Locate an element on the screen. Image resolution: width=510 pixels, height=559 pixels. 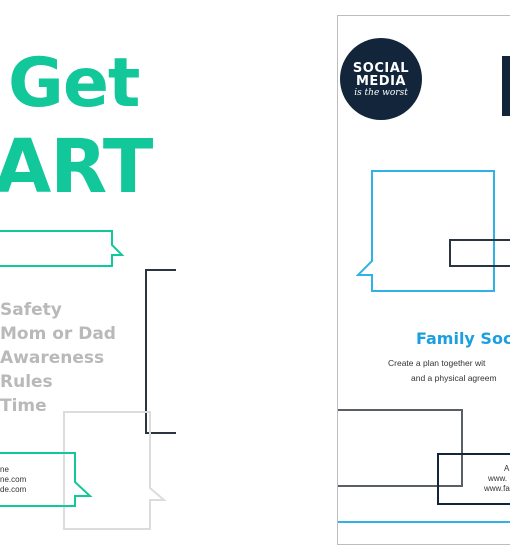
right-footer-line: www.fa is located at coordinates (497, 488).